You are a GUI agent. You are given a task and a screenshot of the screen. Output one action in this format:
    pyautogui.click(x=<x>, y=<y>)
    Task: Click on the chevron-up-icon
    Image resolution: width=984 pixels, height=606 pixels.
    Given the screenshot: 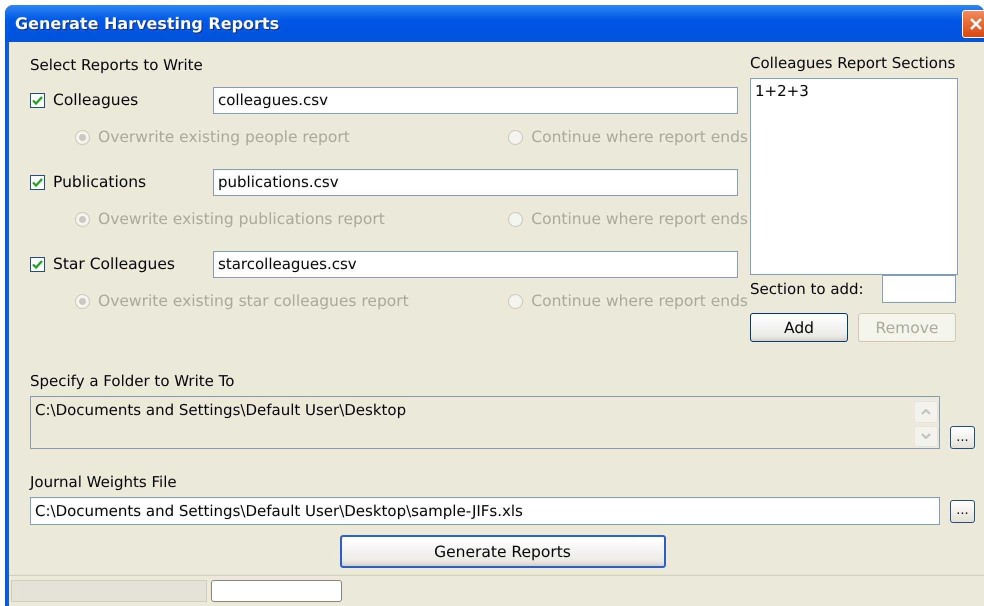 What is the action you would take?
    pyautogui.click(x=926, y=411)
    